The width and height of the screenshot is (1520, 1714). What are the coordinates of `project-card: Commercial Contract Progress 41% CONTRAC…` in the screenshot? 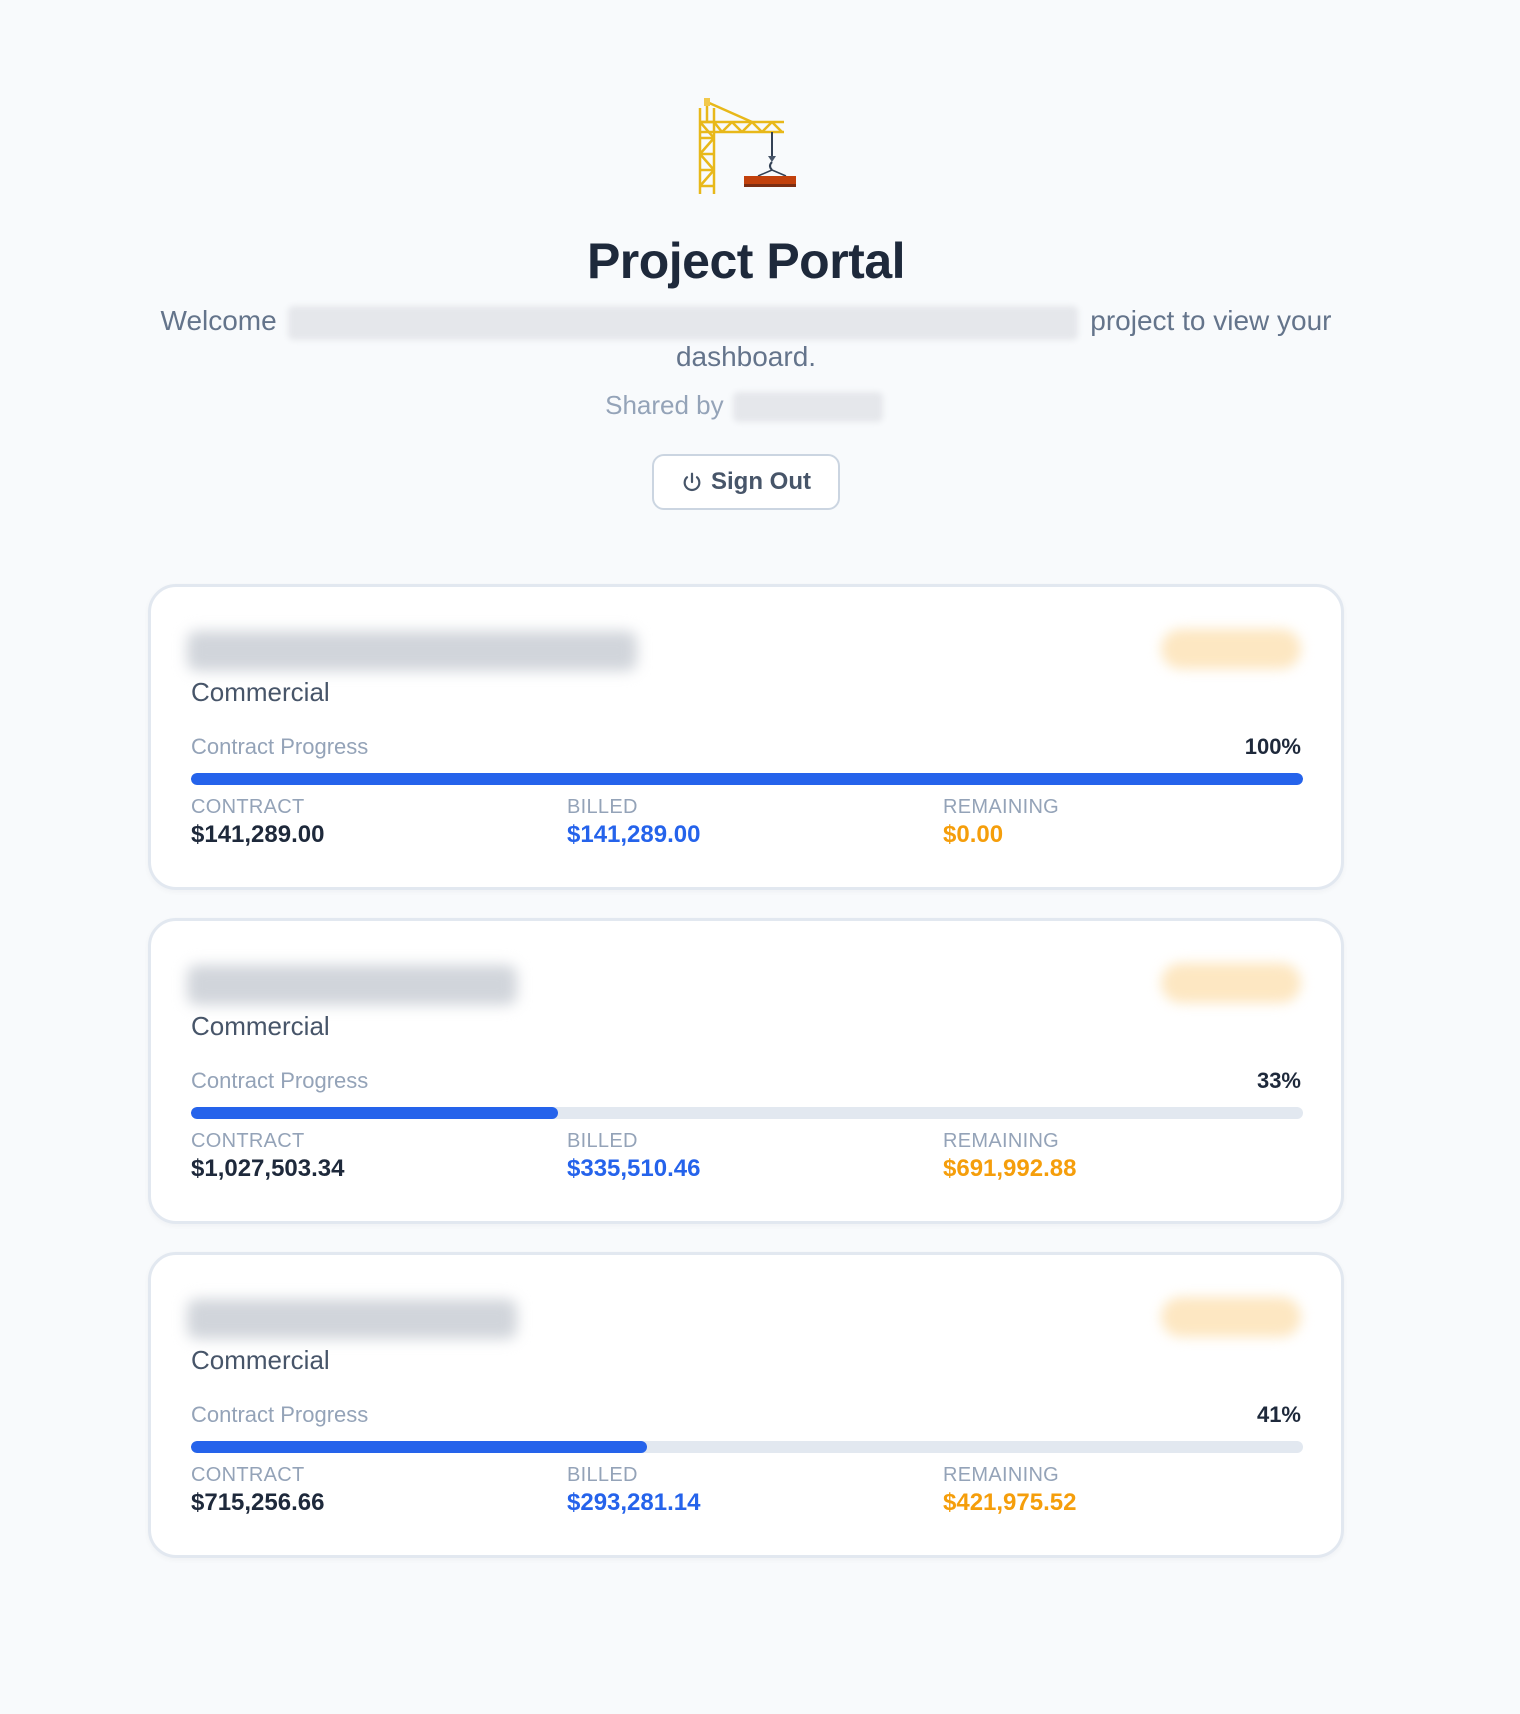 It's located at (746, 1405).